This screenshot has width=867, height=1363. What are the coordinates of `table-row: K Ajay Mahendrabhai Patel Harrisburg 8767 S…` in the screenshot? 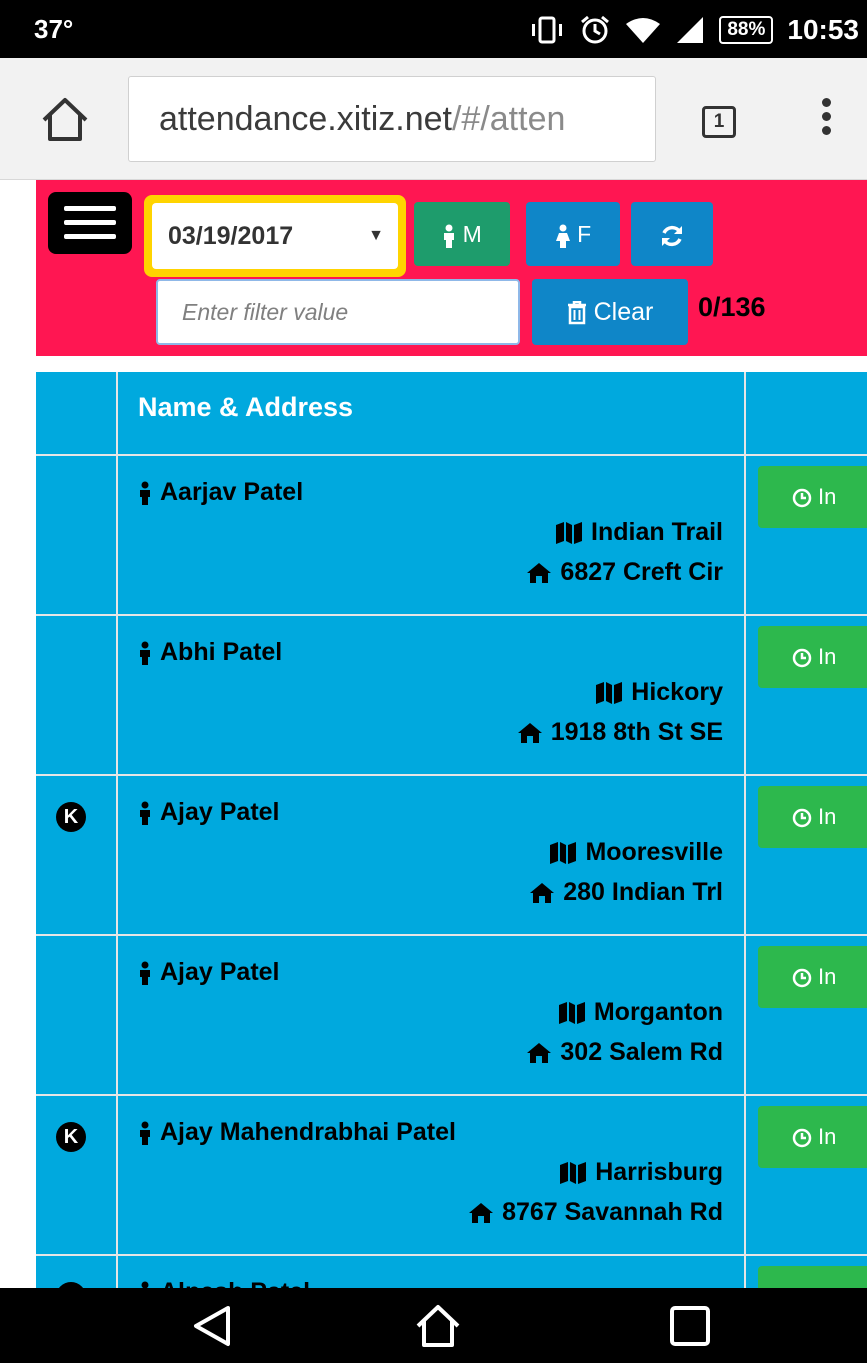 It's located at (451, 1174).